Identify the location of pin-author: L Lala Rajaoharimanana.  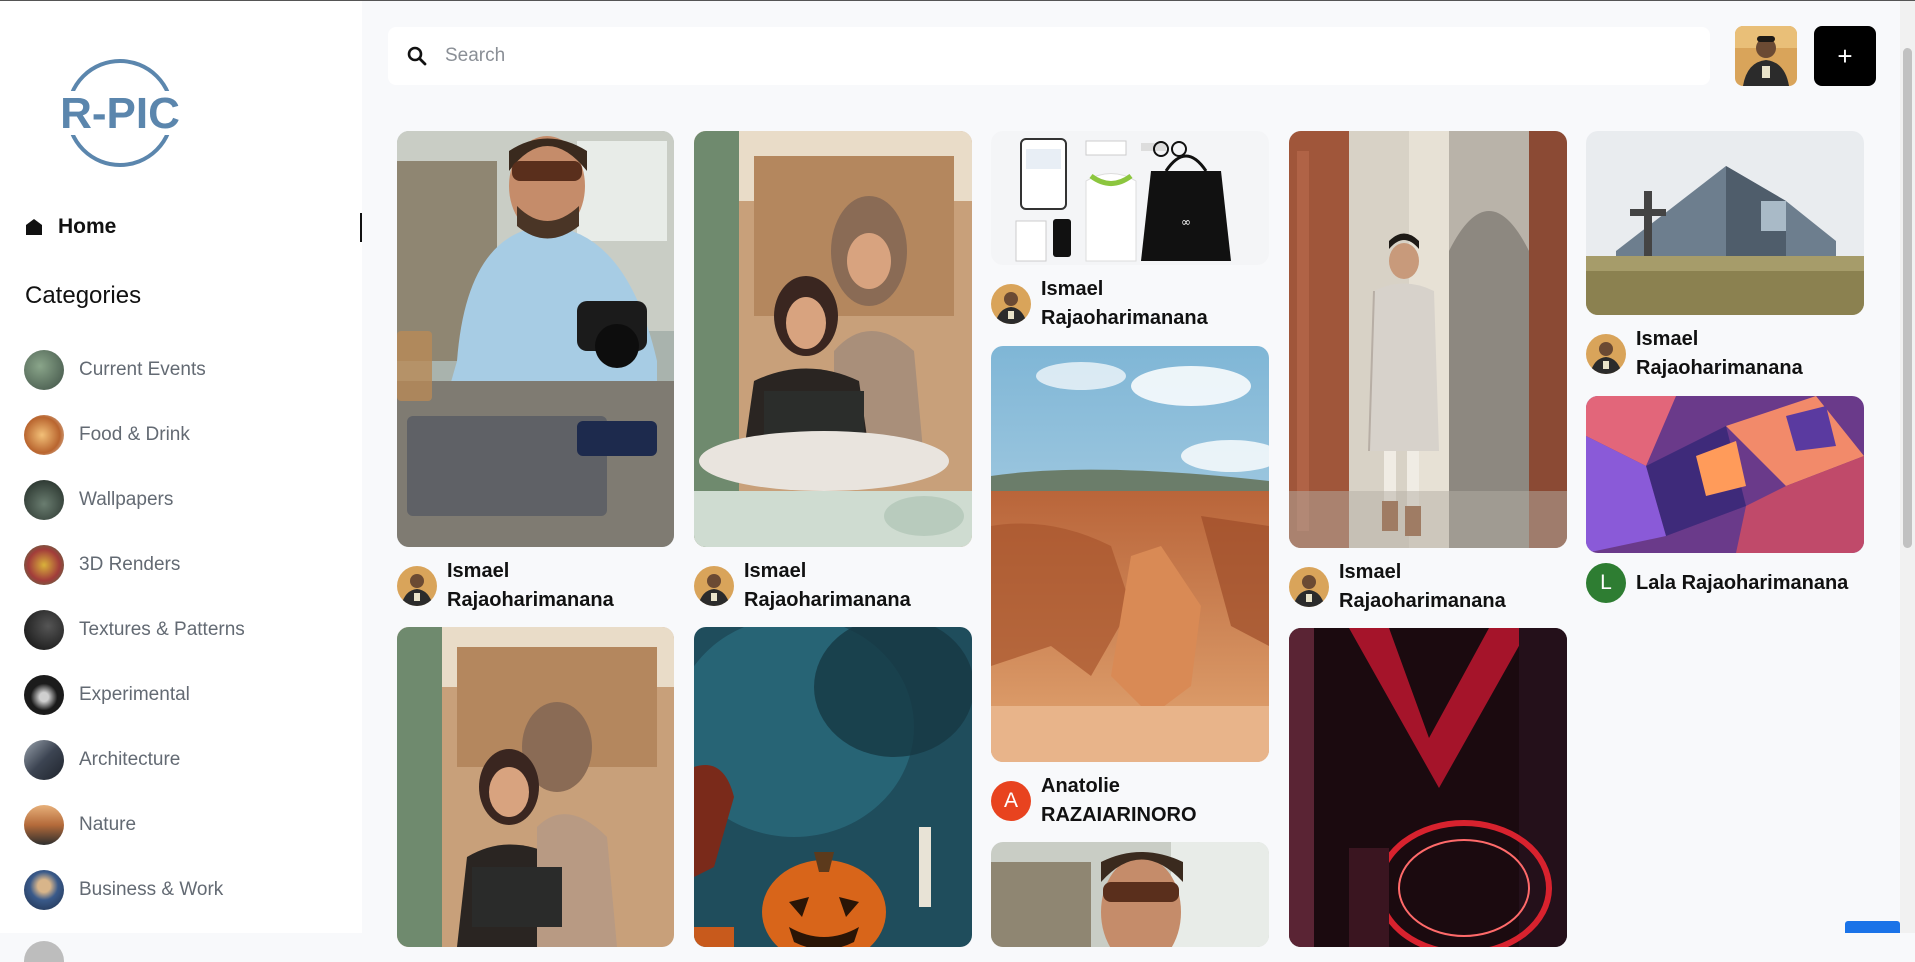
(1741, 583).